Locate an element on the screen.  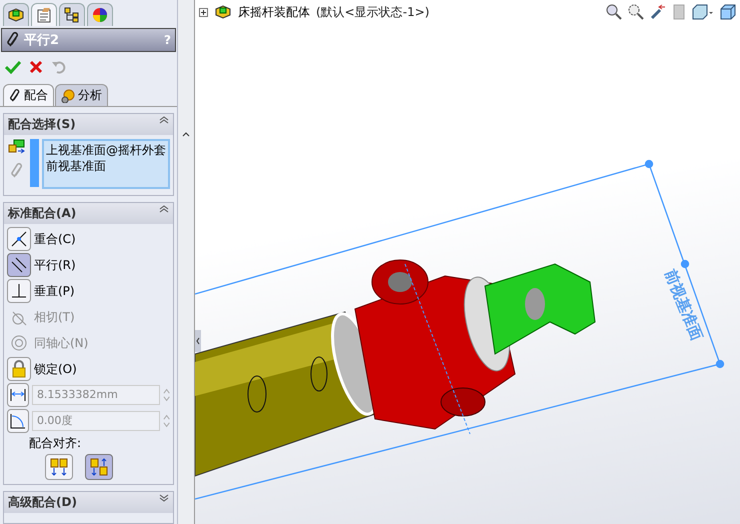
checkmark-icon is located at coordinates (13, 67).